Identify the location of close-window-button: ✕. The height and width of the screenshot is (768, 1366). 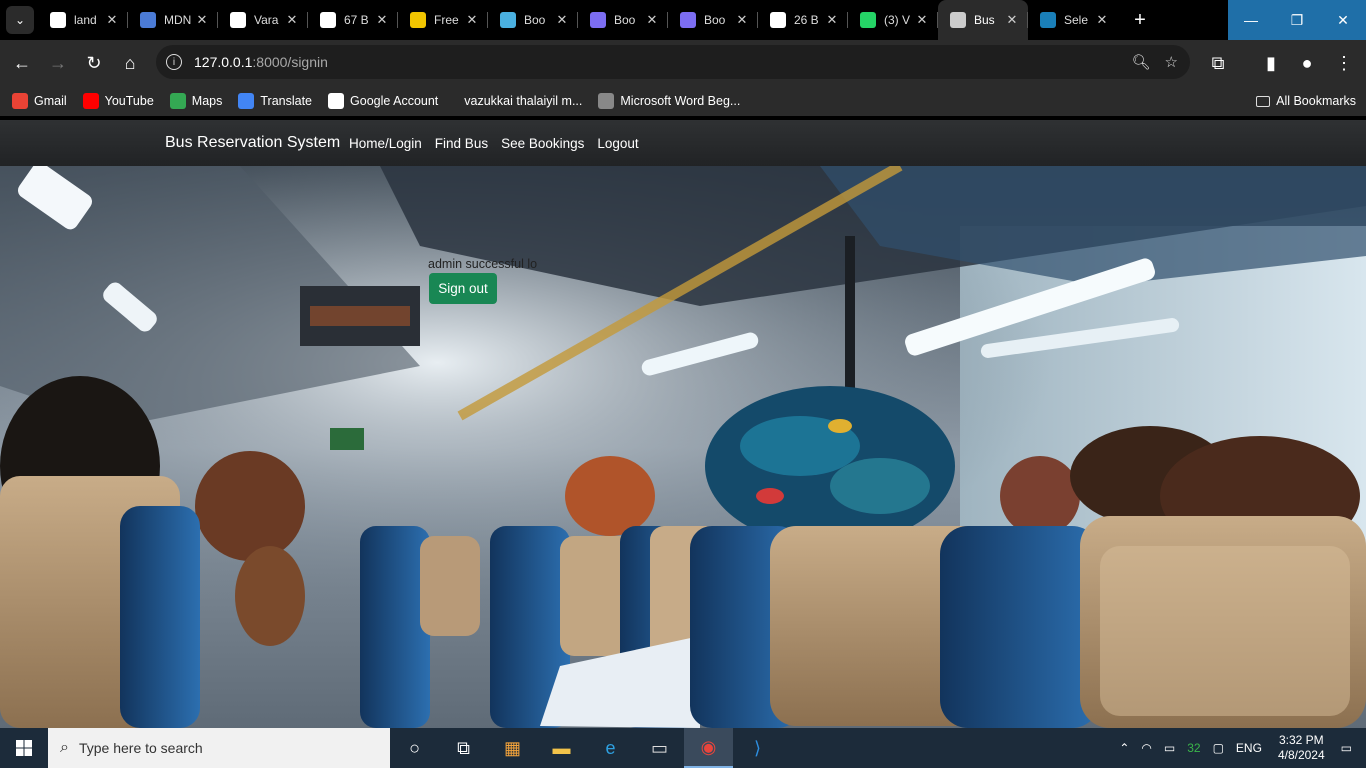
(1343, 20).